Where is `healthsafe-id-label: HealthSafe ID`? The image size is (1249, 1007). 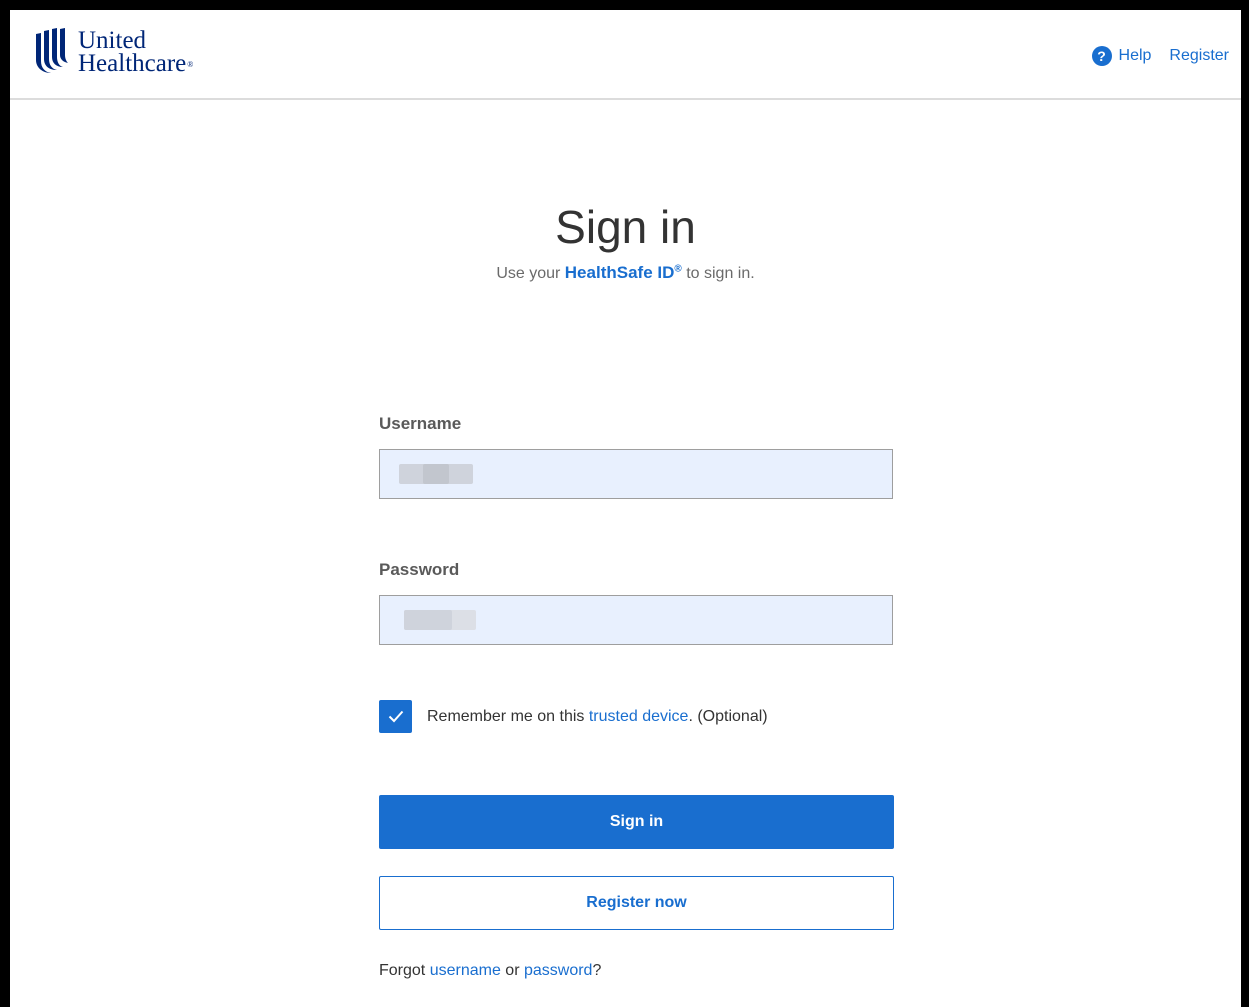 healthsafe-id-label: HealthSafe ID is located at coordinates (619, 272).